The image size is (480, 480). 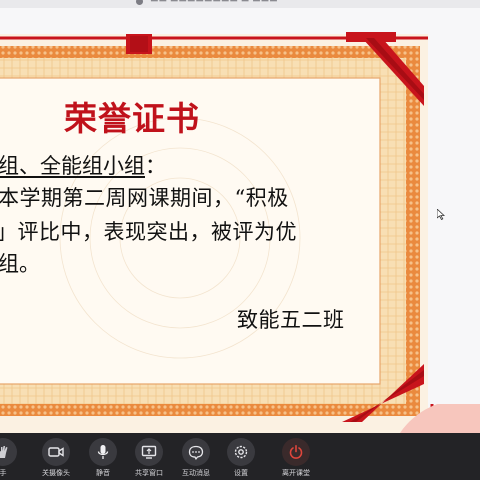 I want to click on certificate-body-line-2: 」评比中，表现突出，被评为优, so click(x=148, y=232).